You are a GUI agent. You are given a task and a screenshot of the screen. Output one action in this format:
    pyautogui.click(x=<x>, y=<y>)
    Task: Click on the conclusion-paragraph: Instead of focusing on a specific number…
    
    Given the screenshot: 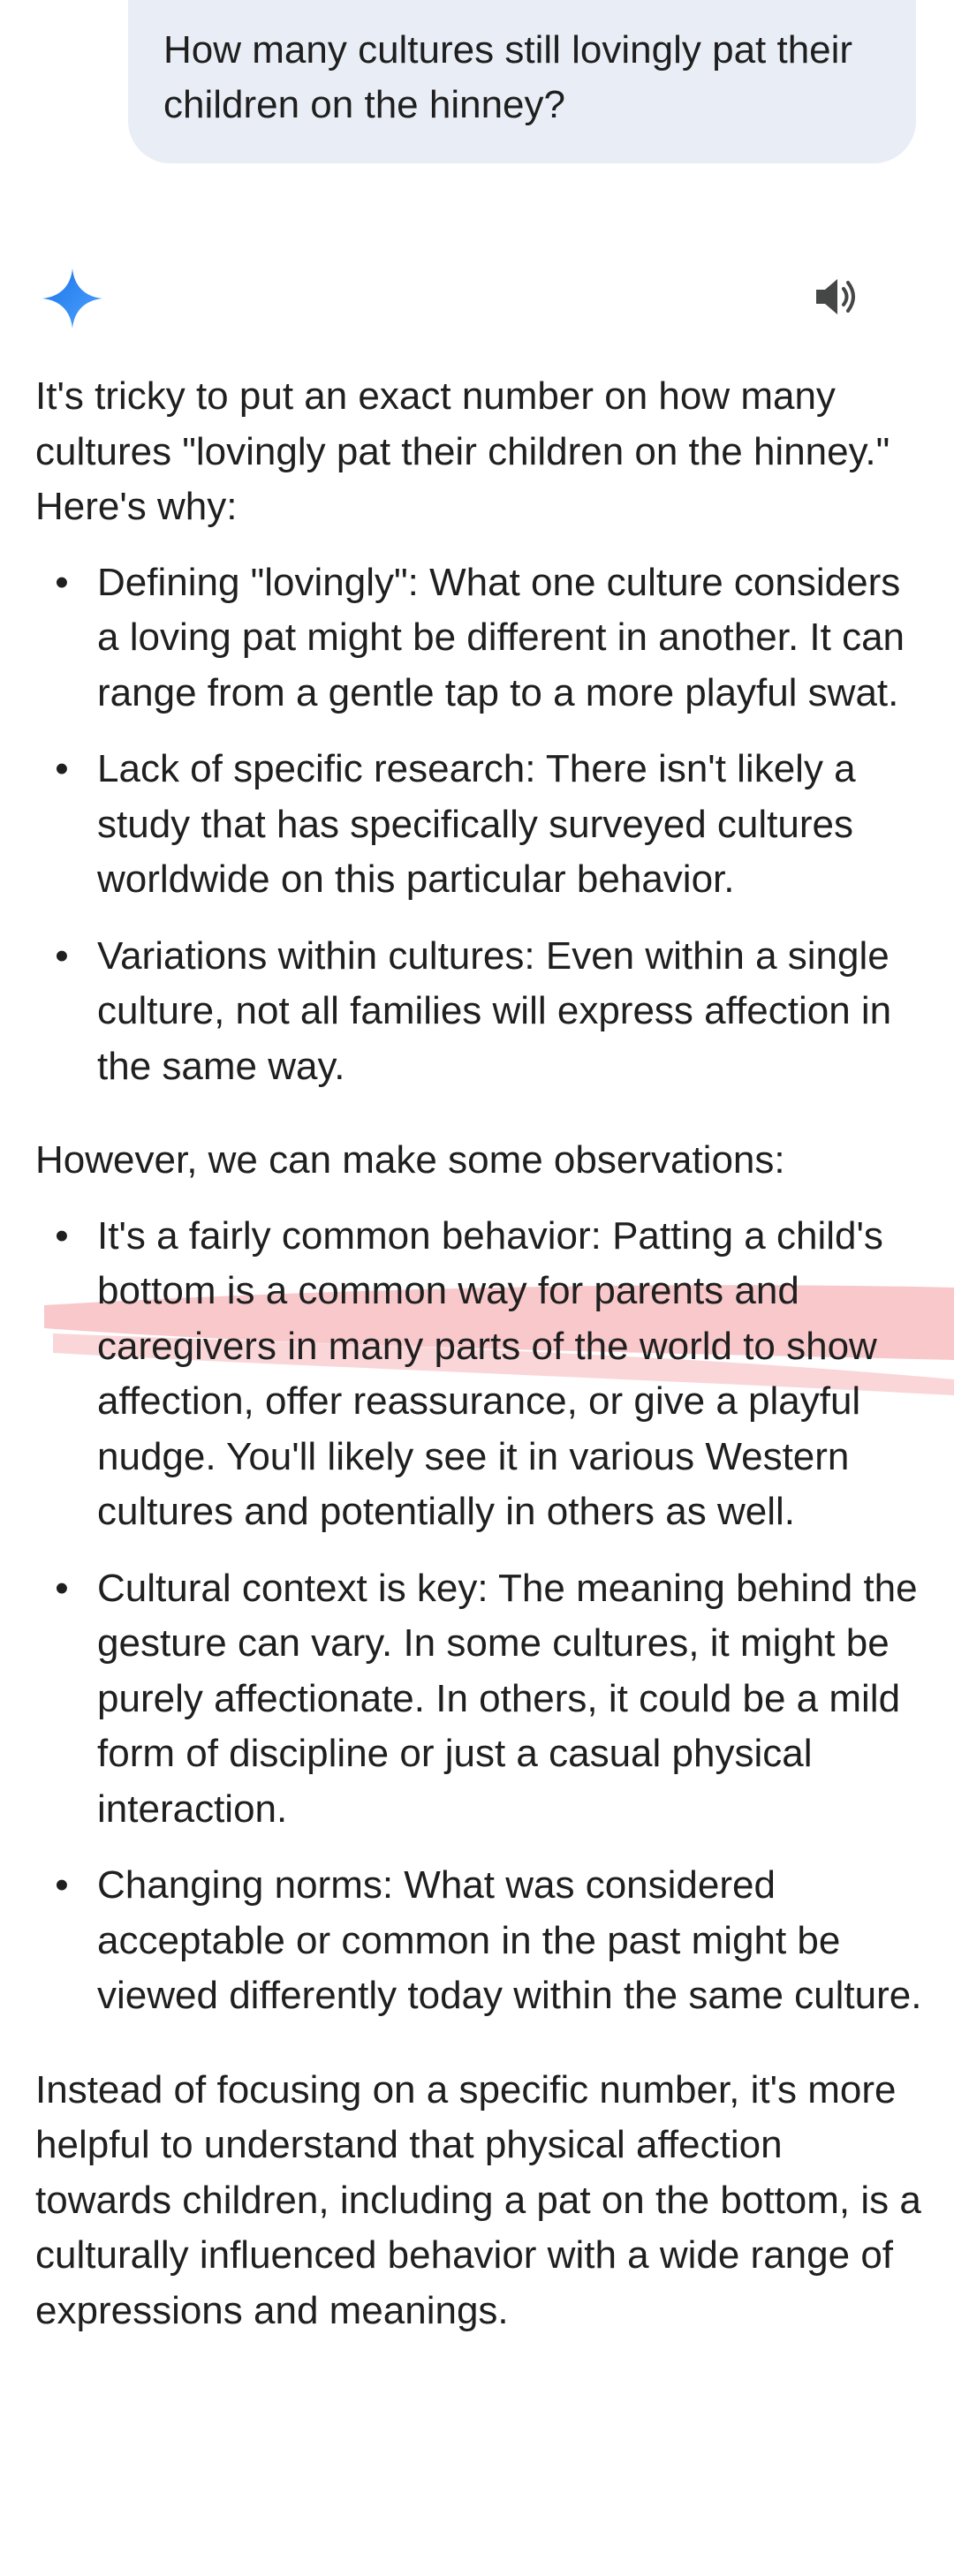 What is the action you would take?
    pyautogui.click(x=478, y=2199)
    